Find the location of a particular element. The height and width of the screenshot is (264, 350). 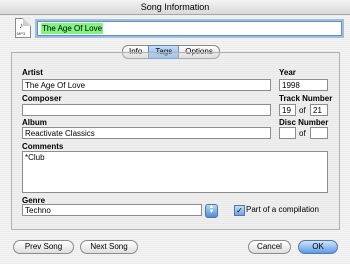

year-field: 1998 is located at coordinates (303, 85).